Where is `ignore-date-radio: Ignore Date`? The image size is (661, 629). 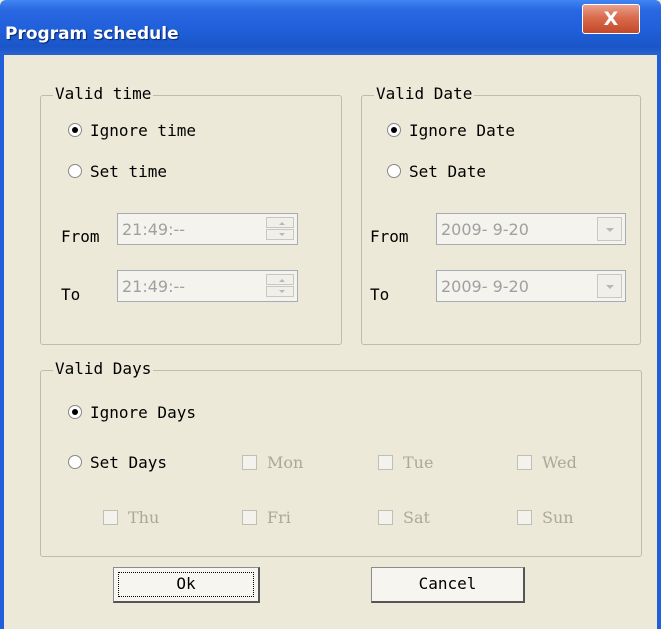
ignore-date-radio: Ignore Date is located at coordinates (451, 131).